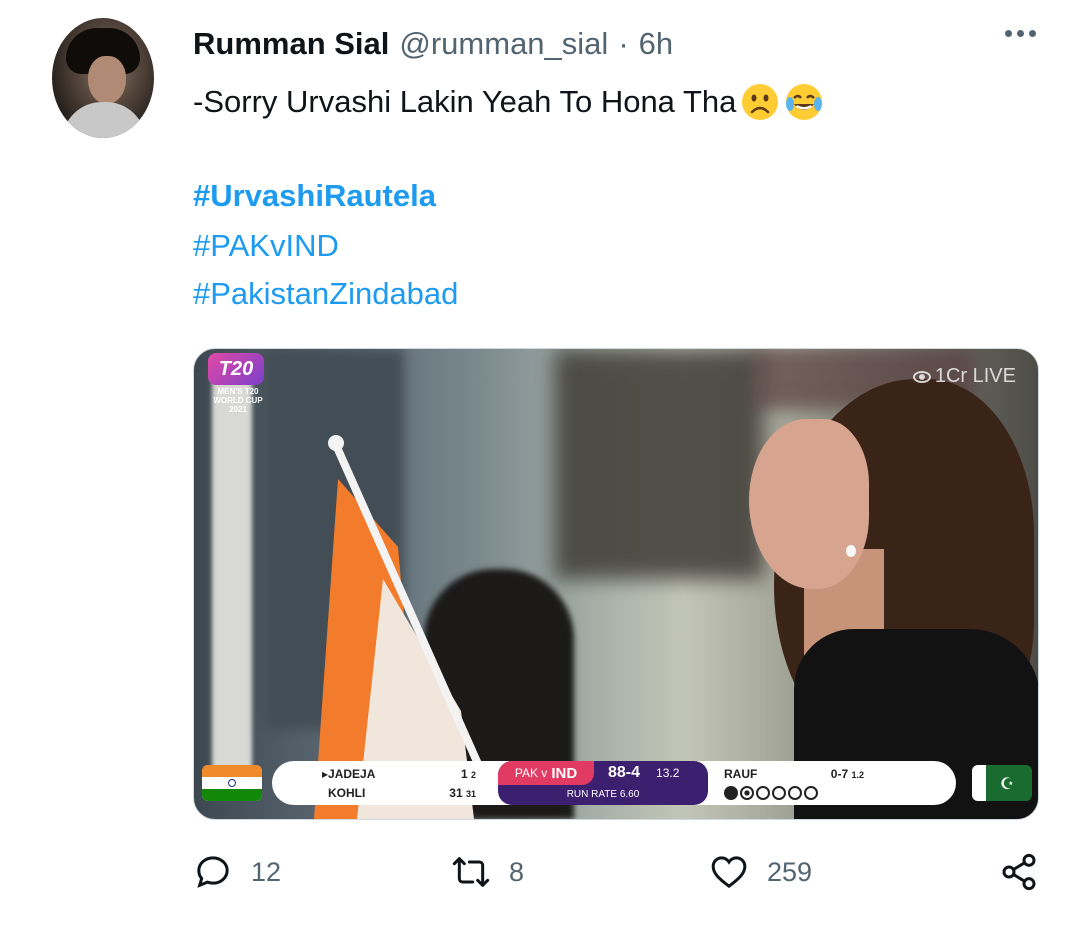 Image resolution: width=1080 pixels, height=947 pixels. Describe the element at coordinates (804, 102) in the screenshot. I see `tears-of-joy-icon` at that location.